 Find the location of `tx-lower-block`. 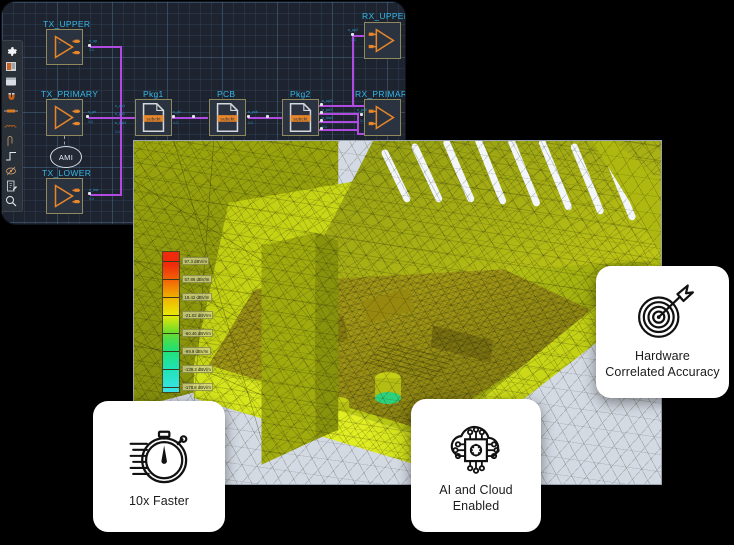

tx-lower-block is located at coordinates (64, 196).